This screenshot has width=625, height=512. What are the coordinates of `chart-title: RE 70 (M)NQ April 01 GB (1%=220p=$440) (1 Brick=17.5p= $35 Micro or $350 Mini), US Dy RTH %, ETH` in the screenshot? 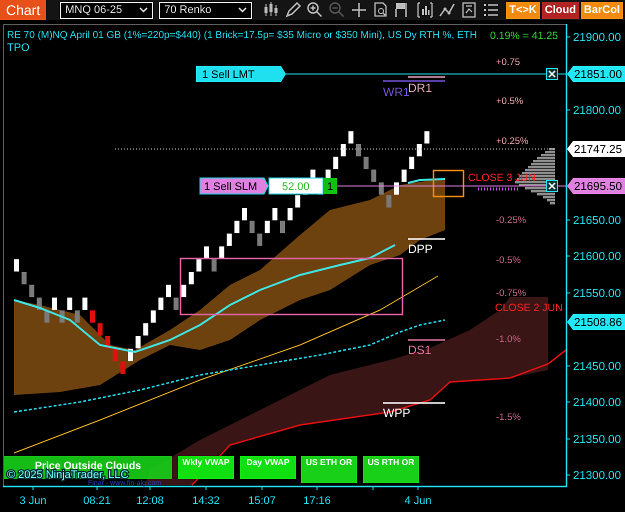 It's located at (242, 35).